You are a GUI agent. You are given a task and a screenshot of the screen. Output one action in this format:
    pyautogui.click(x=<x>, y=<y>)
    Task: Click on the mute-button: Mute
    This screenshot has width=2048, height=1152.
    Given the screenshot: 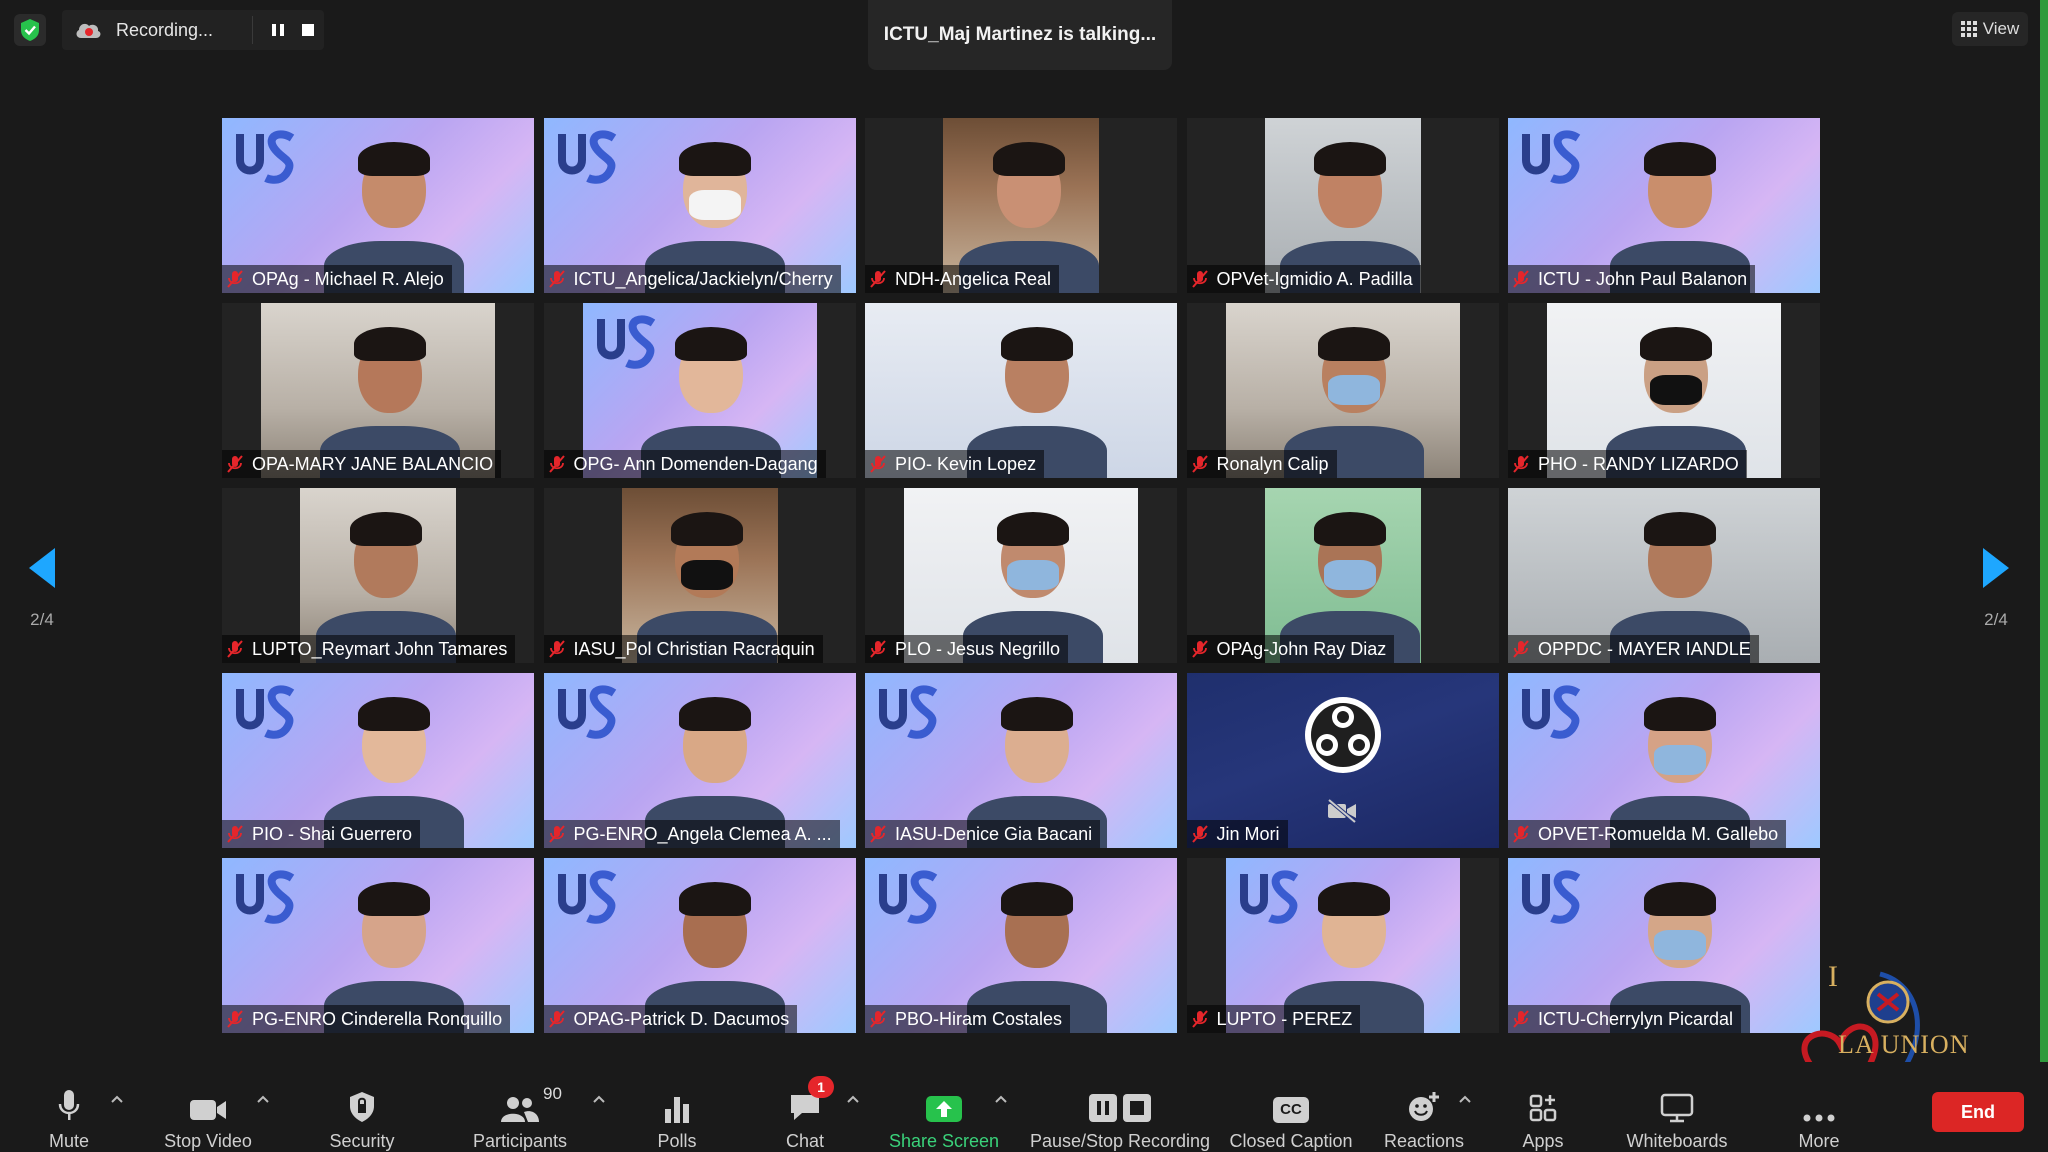 What is the action you would take?
    pyautogui.click(x=69, y=1107)
    